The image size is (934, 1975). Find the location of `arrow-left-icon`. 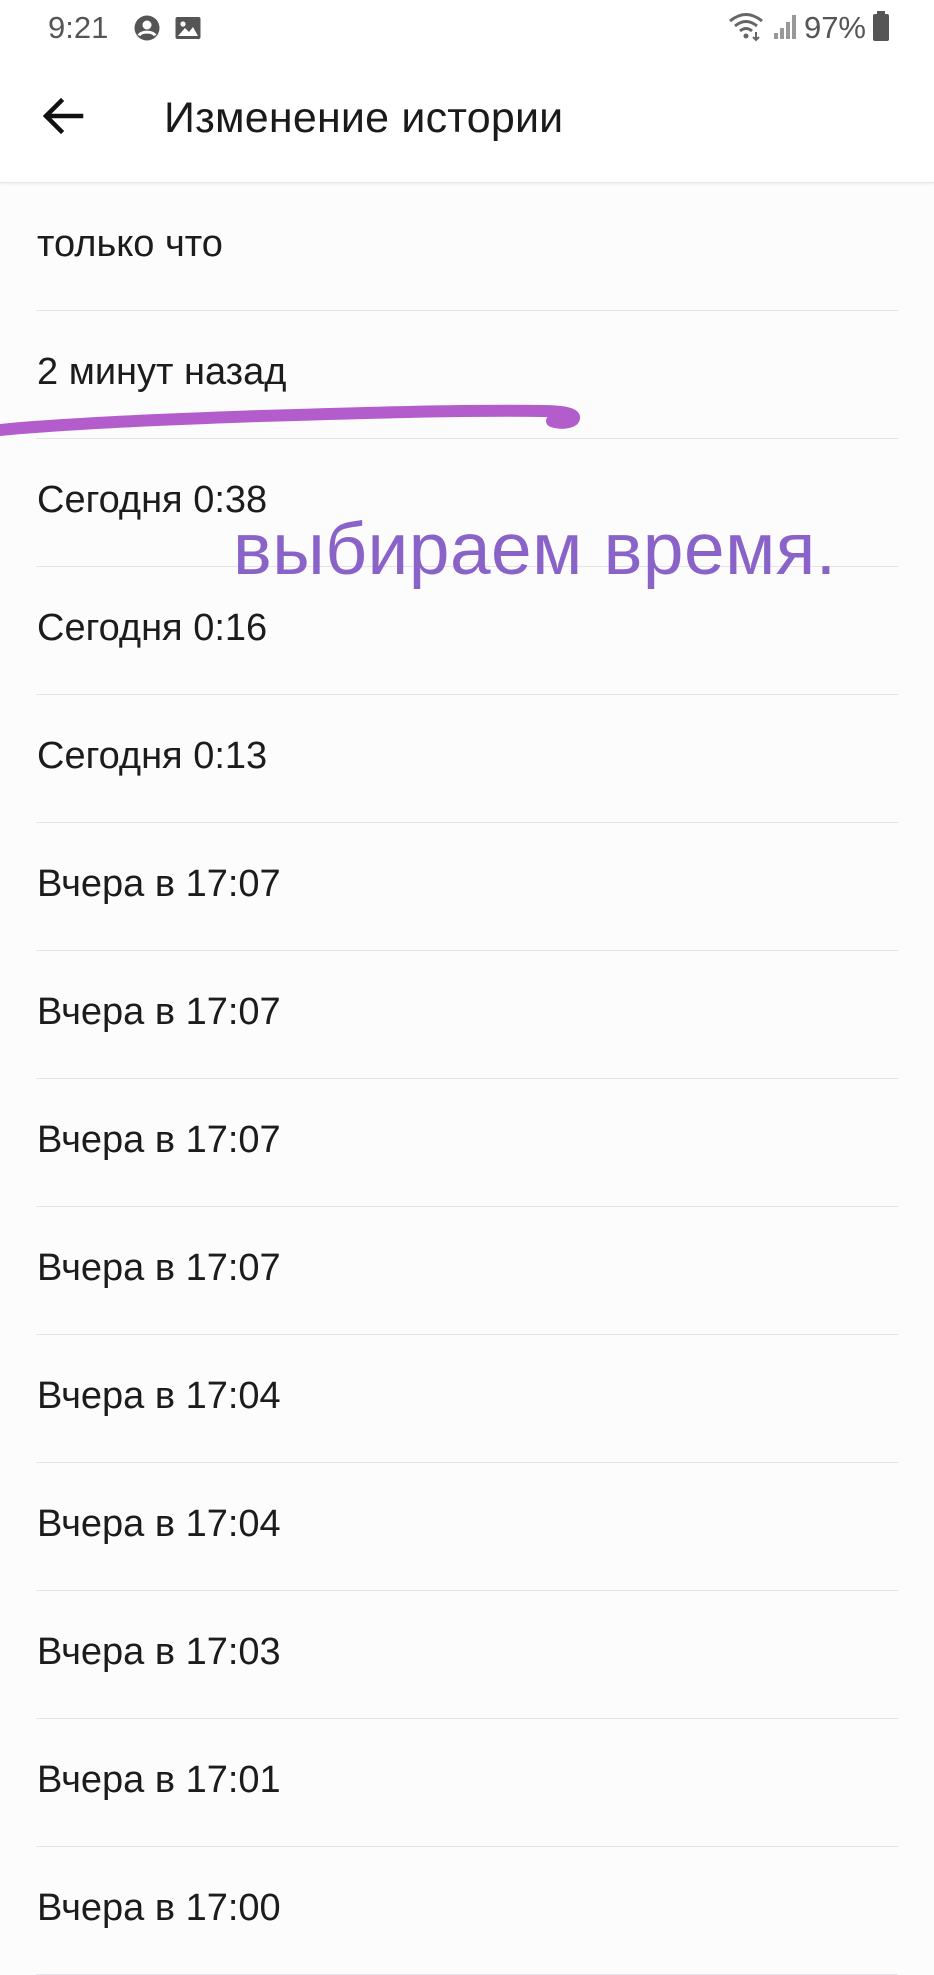

arrow-left-icon is located at coordinates (63, 118).